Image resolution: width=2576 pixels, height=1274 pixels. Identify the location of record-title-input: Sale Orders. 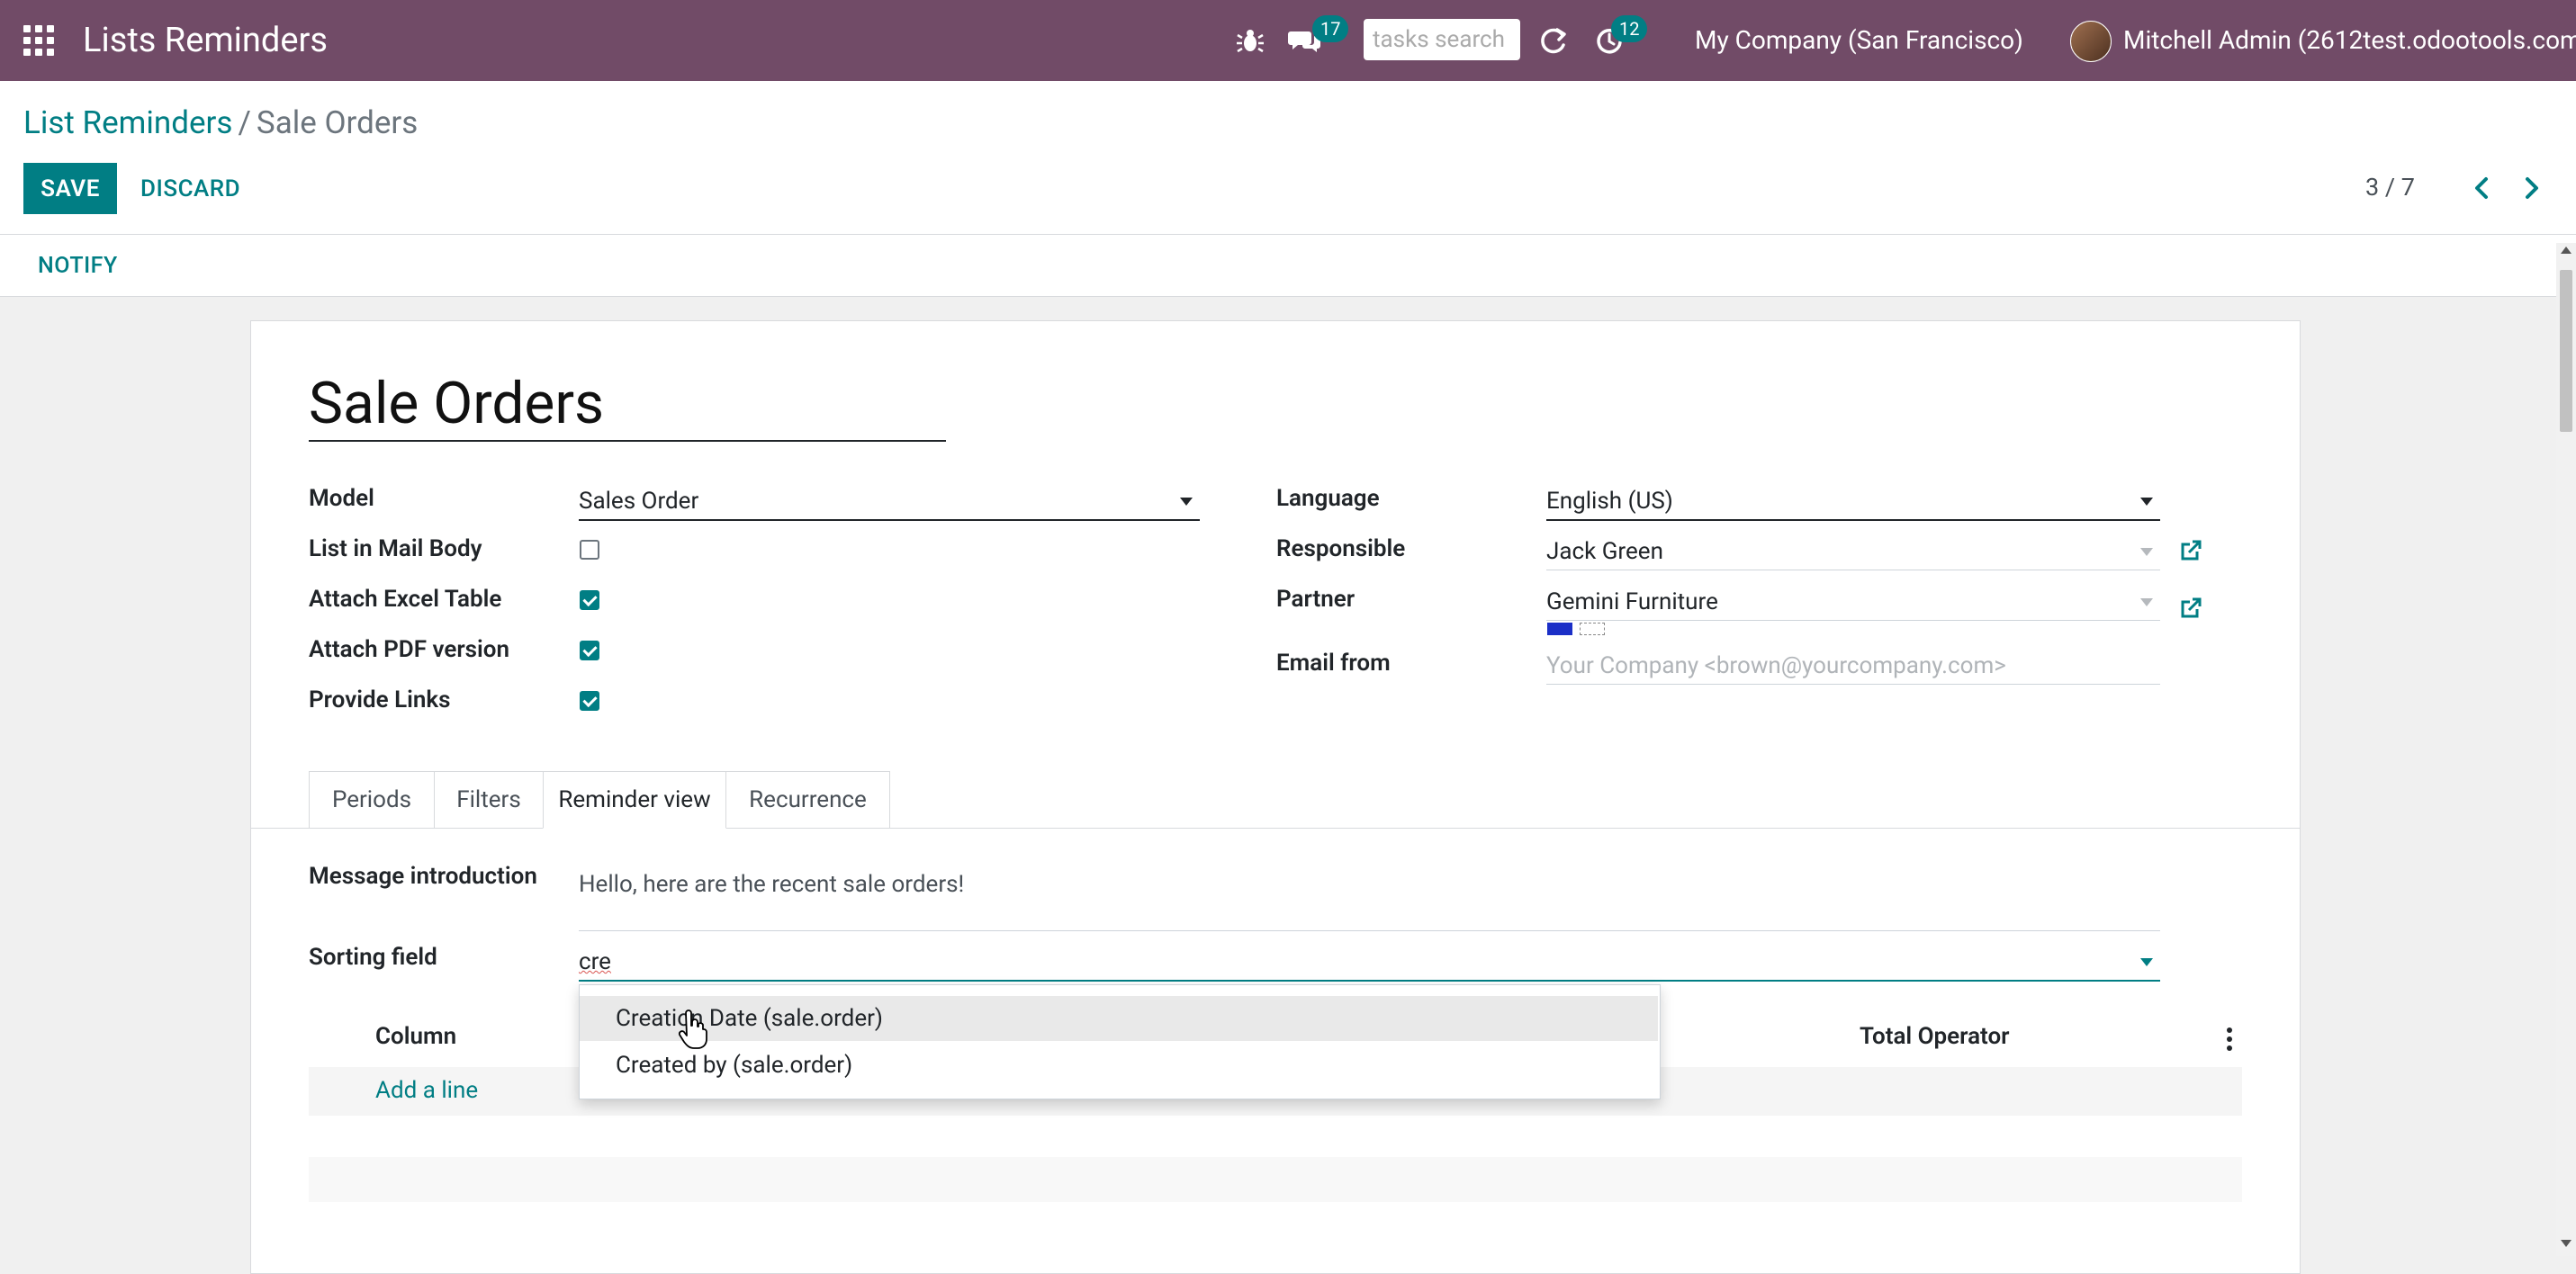
(627, 405).